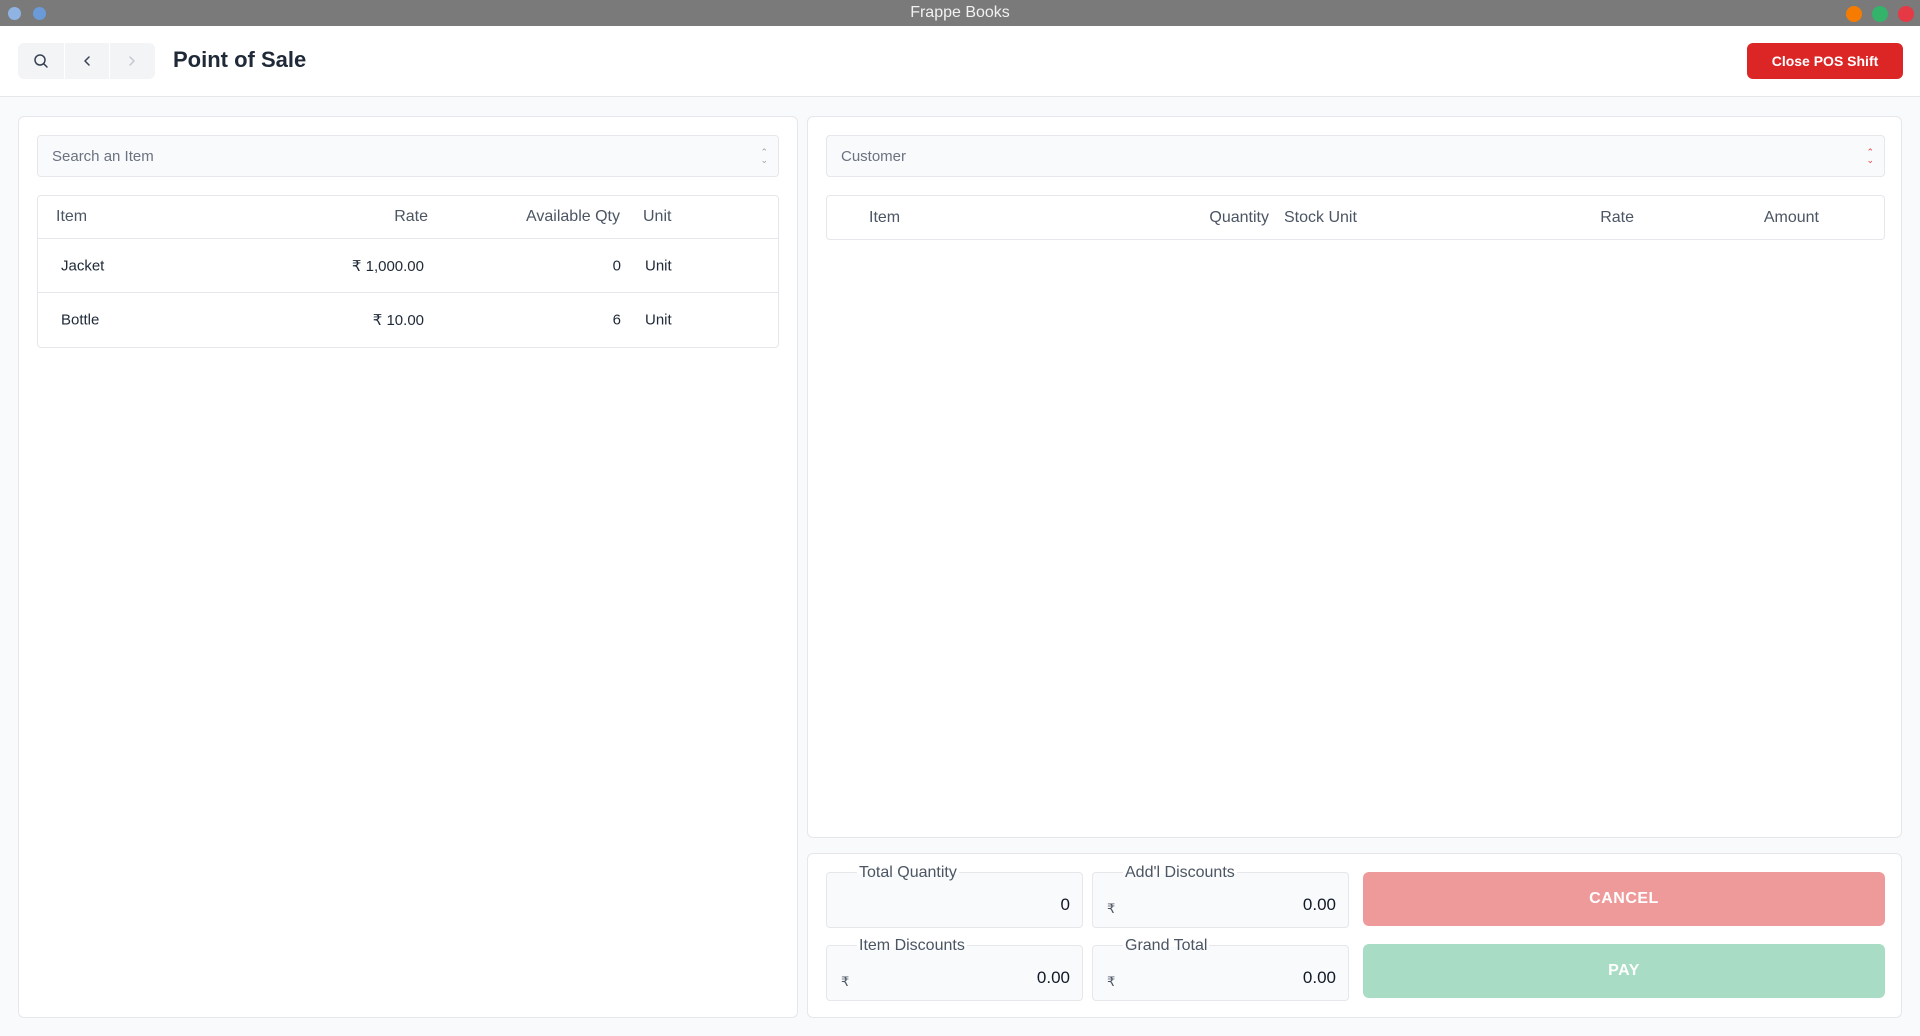 Image resolution: width=1920 pixels, height=1036 pixels. Describe the element at coordinates (1791, 217) in the screenshot. I see `column-header-amount: Amount` at that location.